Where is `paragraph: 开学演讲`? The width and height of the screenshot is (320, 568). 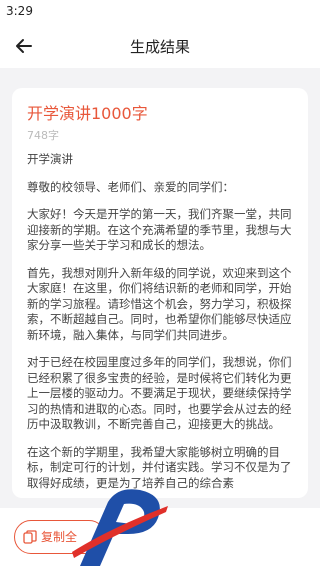 paragraph: 开学演讲 is located at coordinates (50, 159).